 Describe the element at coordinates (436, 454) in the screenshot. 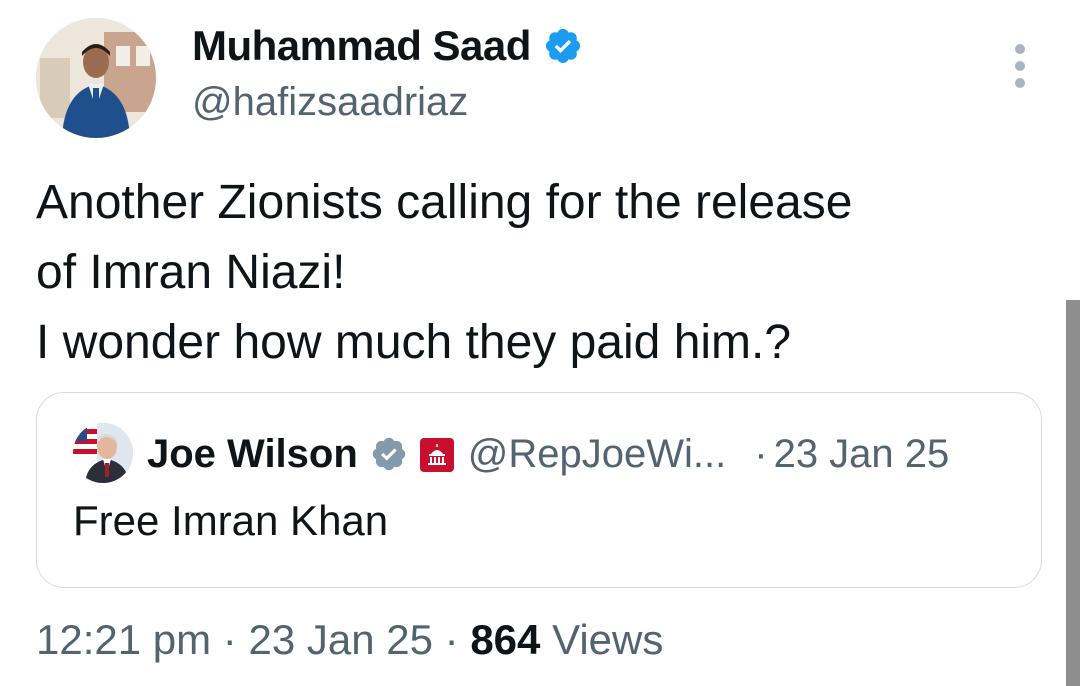

I see `government-badge-icon` at that location.